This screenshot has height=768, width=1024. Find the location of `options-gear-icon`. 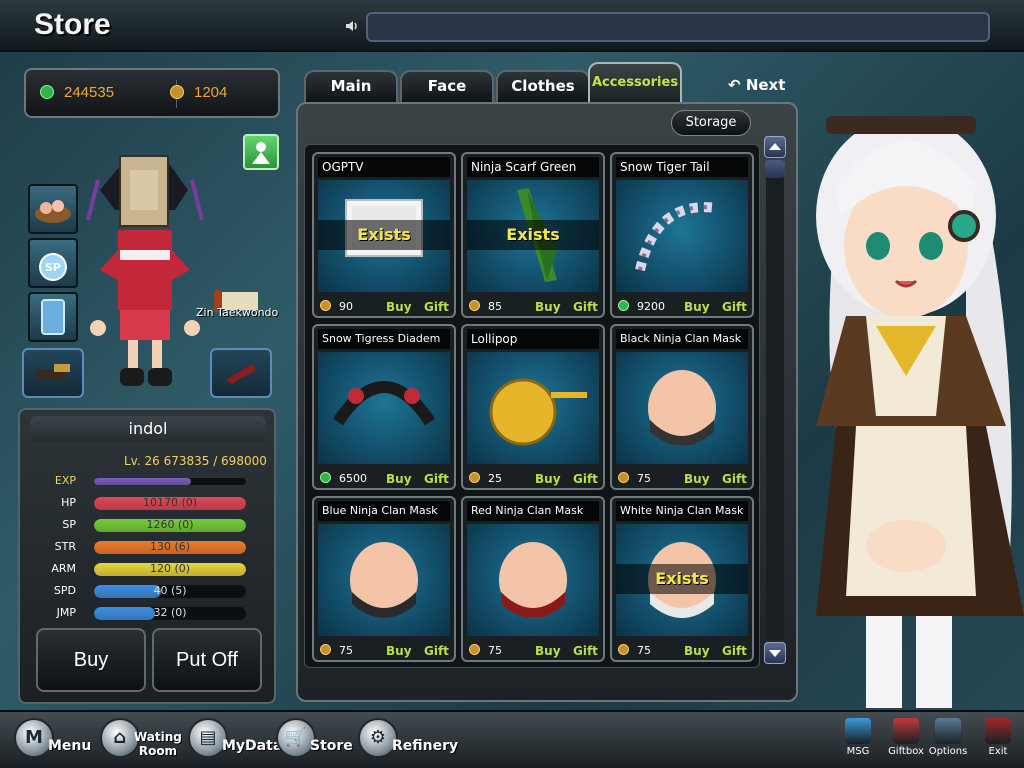

options-gear-icon is located at coordinates (948, 731).